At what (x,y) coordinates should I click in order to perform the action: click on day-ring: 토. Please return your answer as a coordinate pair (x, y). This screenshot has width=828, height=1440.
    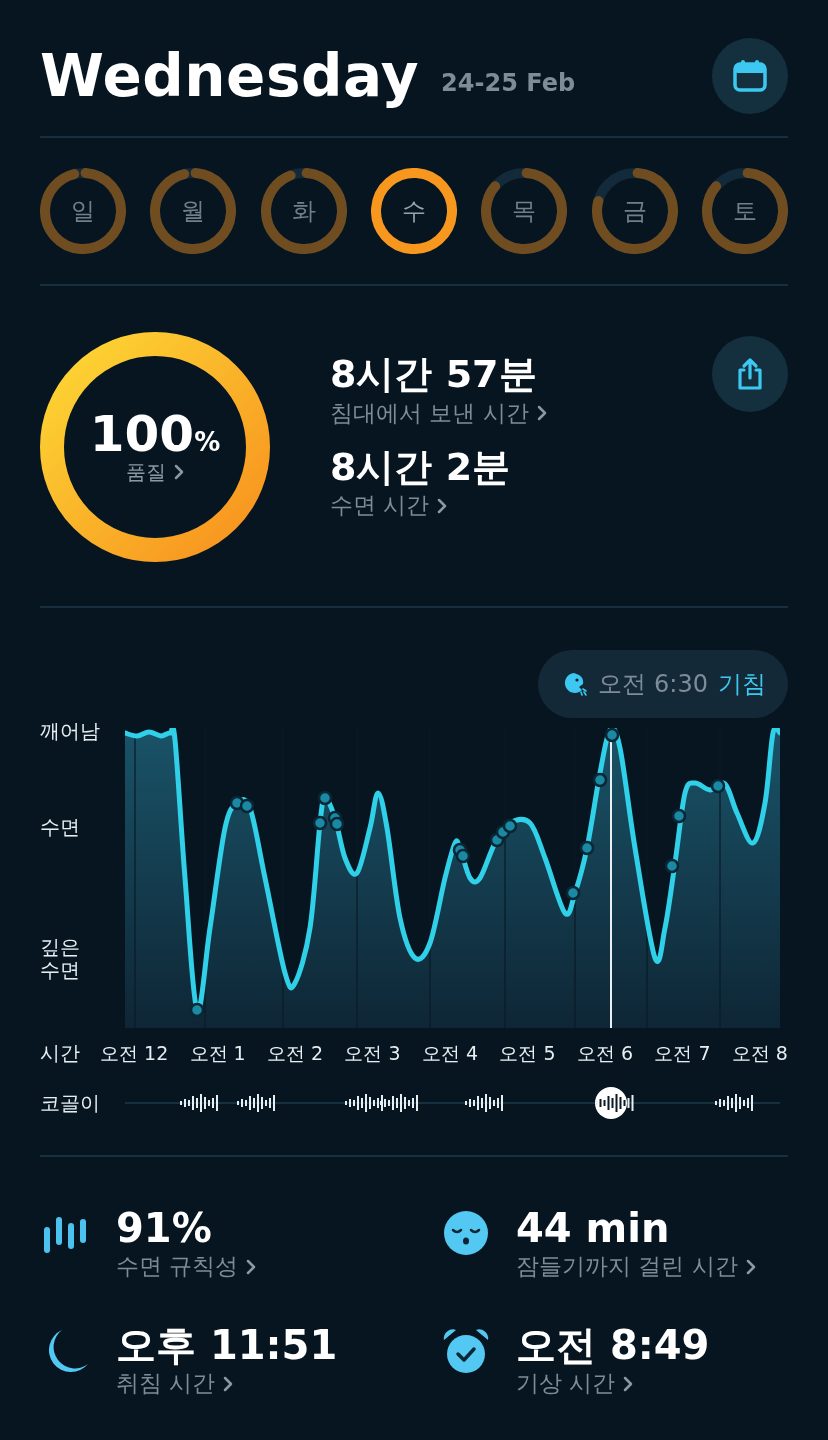
    Looking at the image, I should click on (744, 211).